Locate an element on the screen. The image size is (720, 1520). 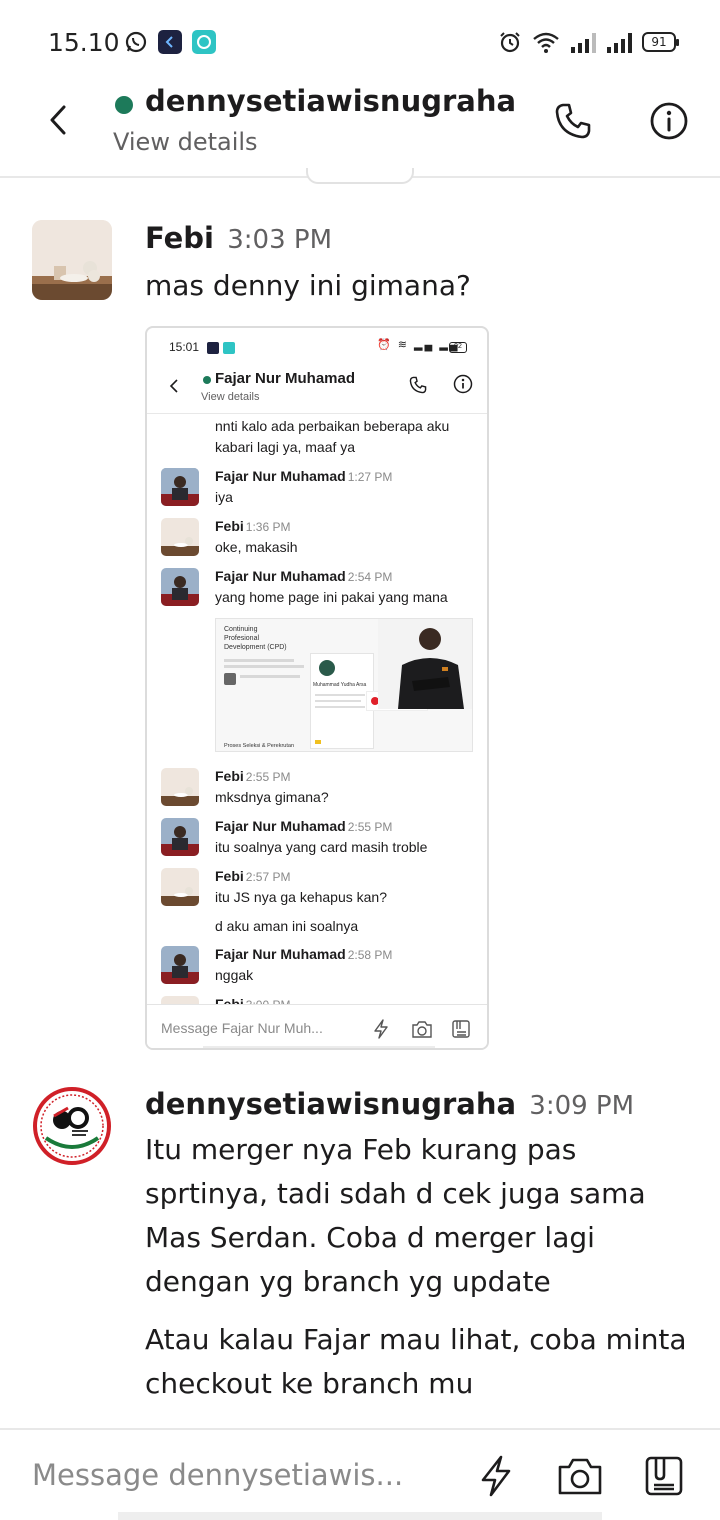
info-button is located at coordinates (669, 121).